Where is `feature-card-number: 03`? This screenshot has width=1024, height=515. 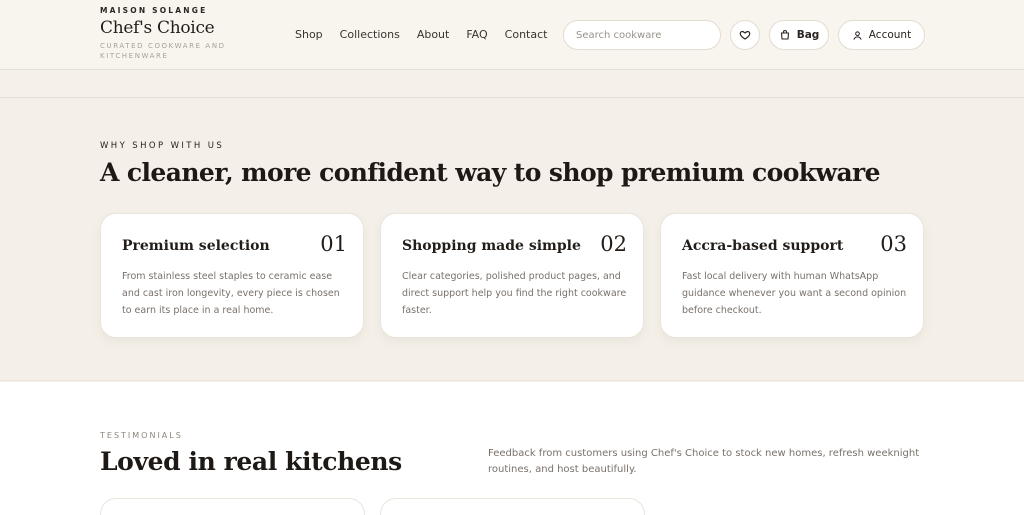
feature-card-number: 03 is located at coordinates (893, 244).